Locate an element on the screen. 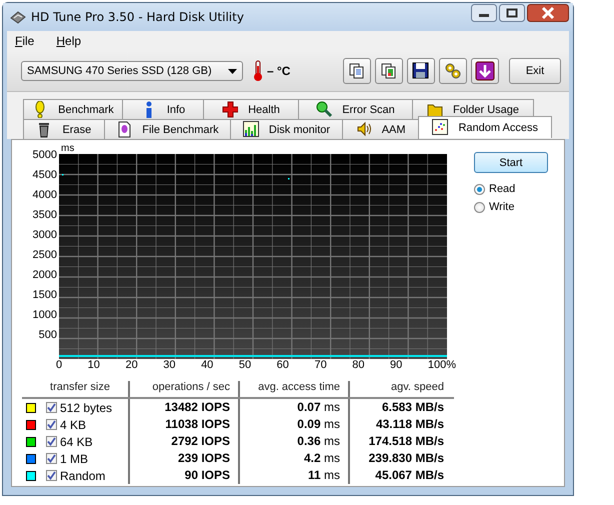 The width and height of the screenshot is (614, 505). table-cell: 4.2 ms is located at coordinates (295, 458).